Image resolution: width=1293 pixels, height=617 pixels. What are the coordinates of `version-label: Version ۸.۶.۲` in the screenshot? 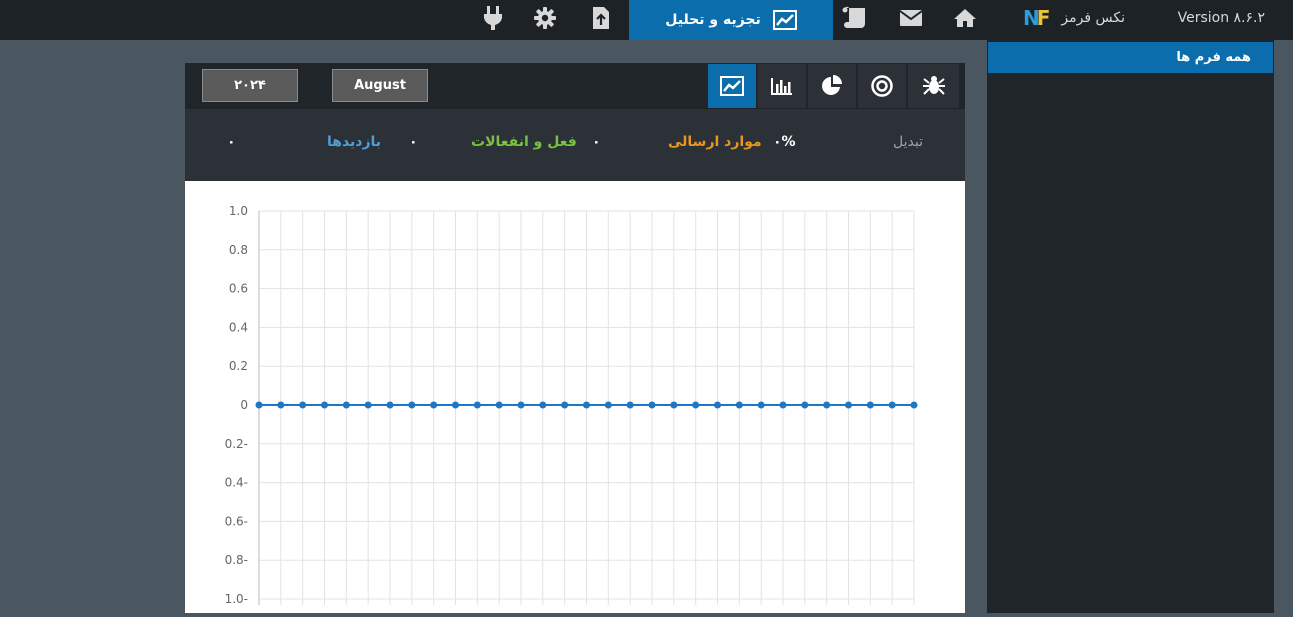 It's located at (1221, 18).